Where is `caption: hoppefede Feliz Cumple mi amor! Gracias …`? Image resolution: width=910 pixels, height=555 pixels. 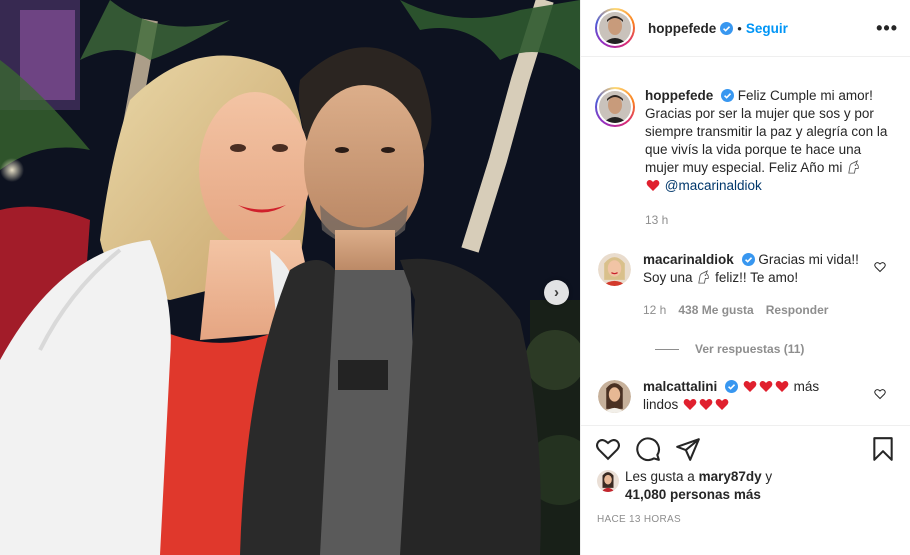 caption: hoppefede Feliz Cumple mi amor! Gracias … is located at coordinates (744, 158).